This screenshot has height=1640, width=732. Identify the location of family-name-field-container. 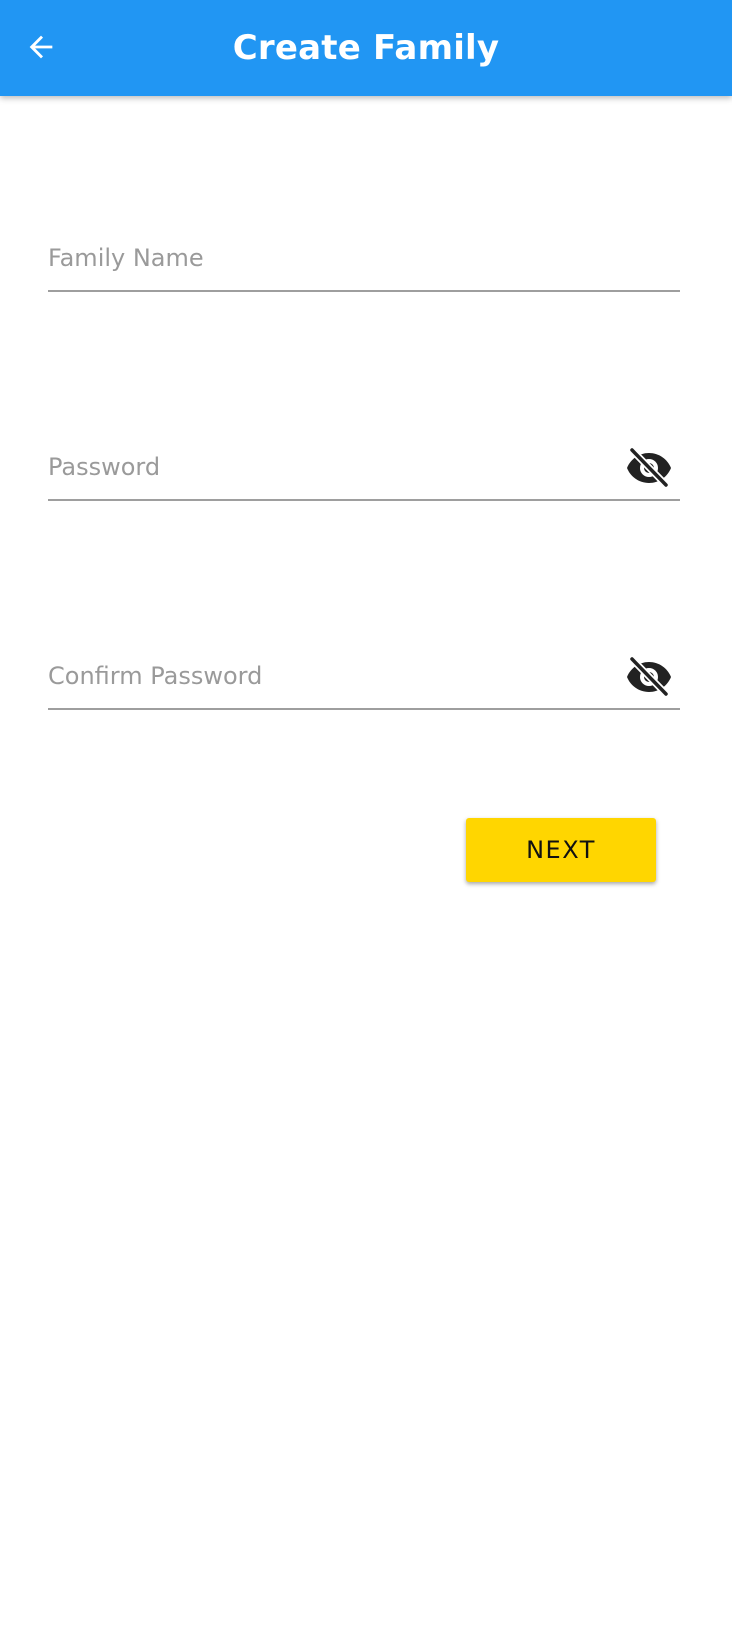
(364, 260).